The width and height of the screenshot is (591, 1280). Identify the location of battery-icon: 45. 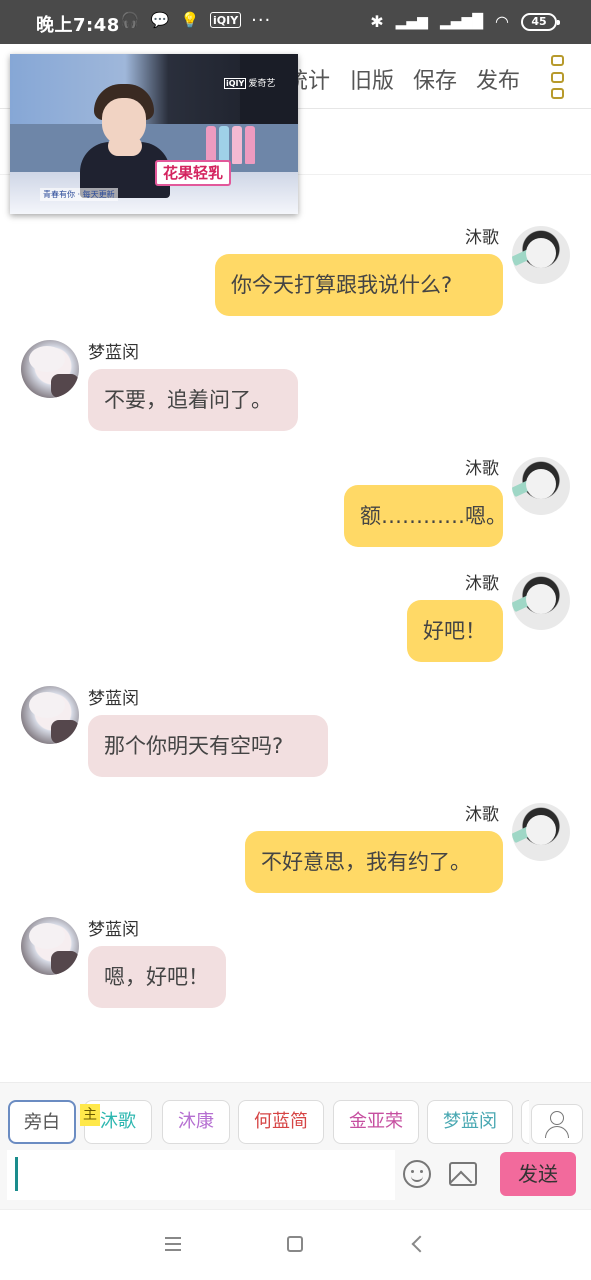
(540, 21).